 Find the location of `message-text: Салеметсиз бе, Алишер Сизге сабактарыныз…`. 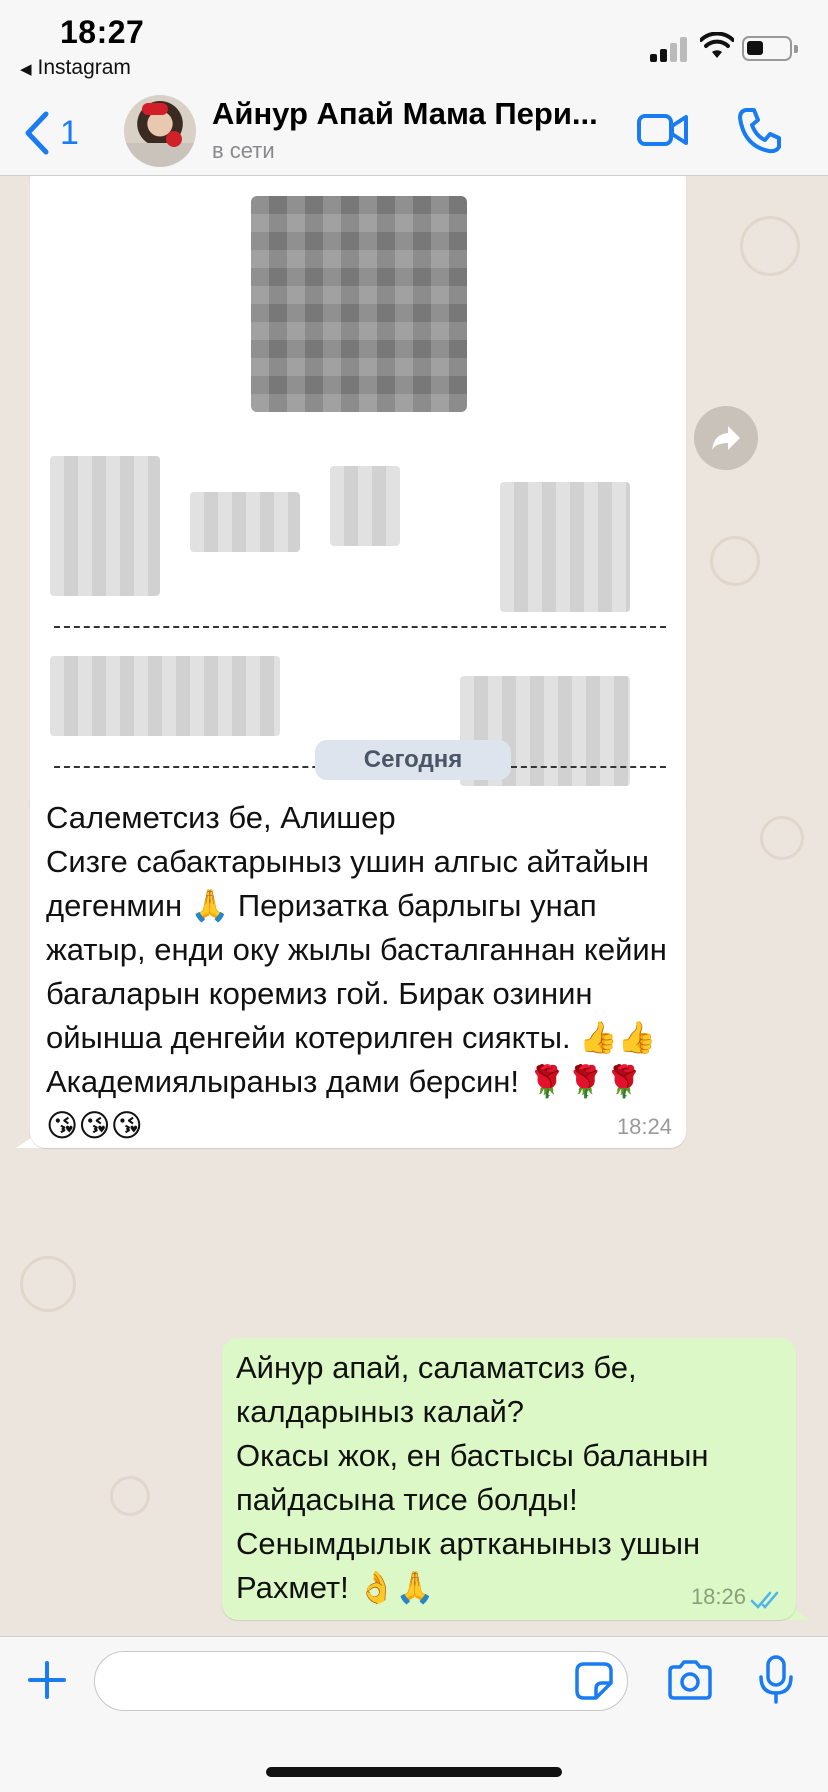

message-text: Салеметсиз бе, Алишер Сизге сабактарыныз… is located at coordinates (356, 971).